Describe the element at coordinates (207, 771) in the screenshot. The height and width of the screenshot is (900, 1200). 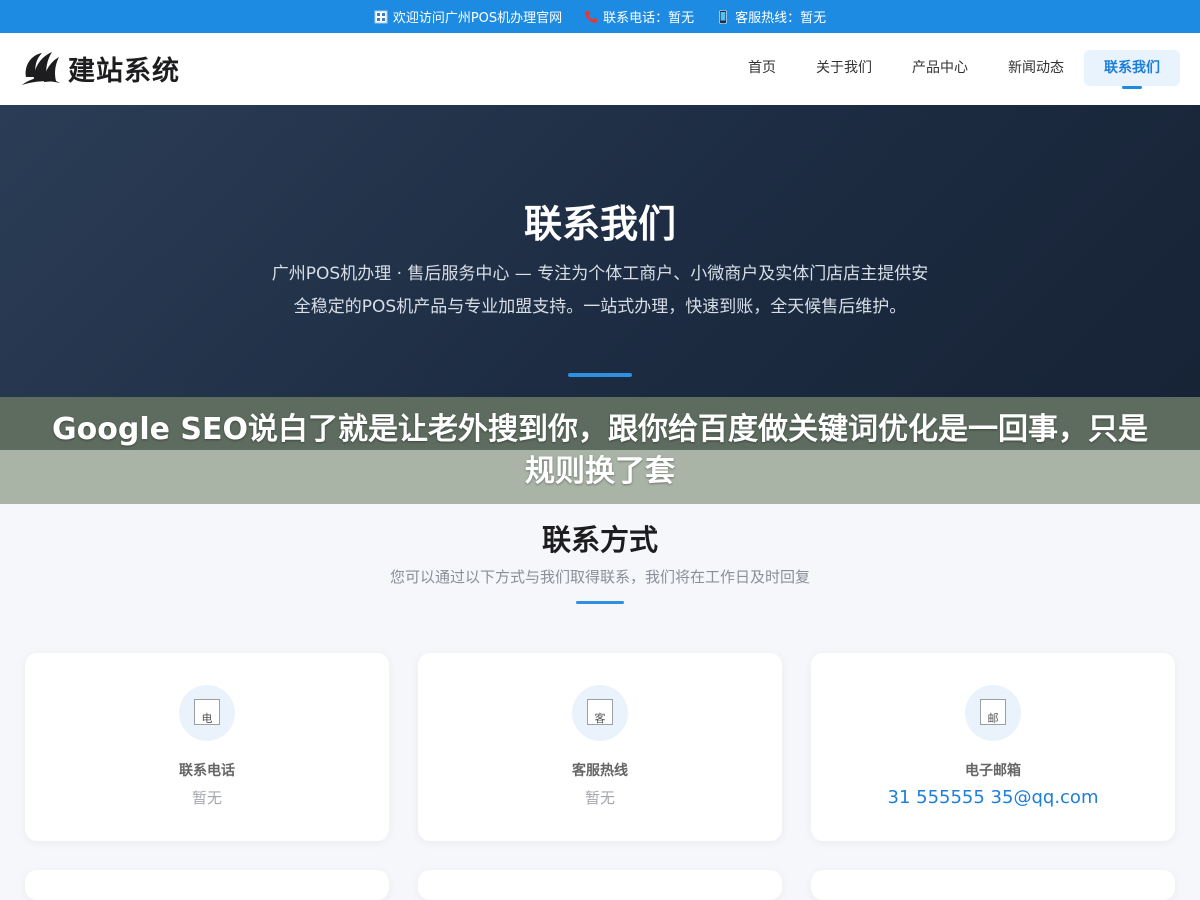
I see `card-label: 联系电话` at that location.